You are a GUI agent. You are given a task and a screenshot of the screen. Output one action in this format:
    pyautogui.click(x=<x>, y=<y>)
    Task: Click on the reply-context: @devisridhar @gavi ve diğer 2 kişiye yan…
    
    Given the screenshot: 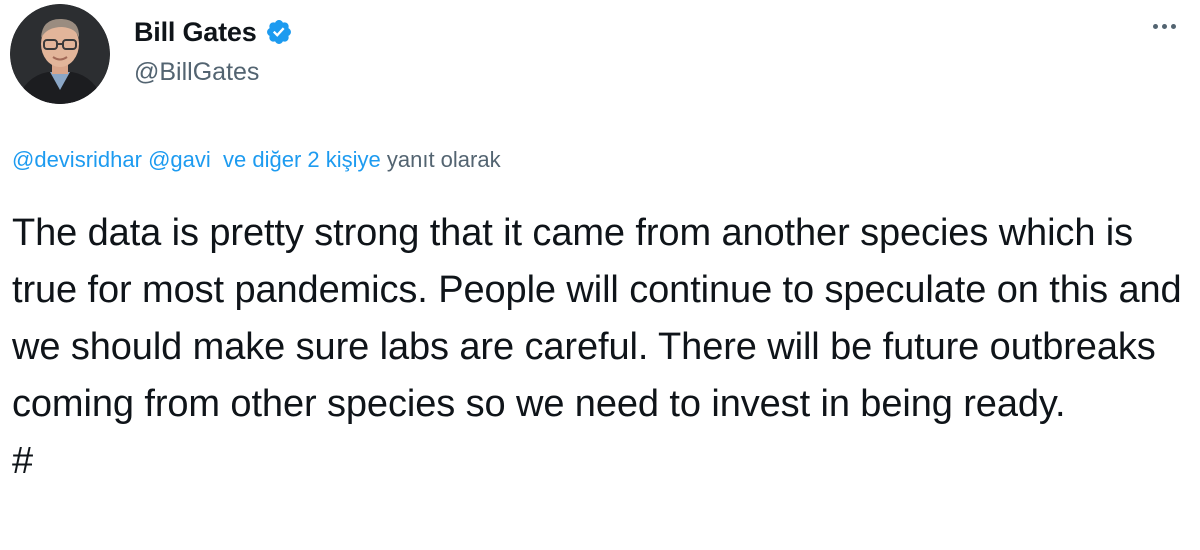 What is the action you would take?
    pyautogui.click(x=256, y=160)
    